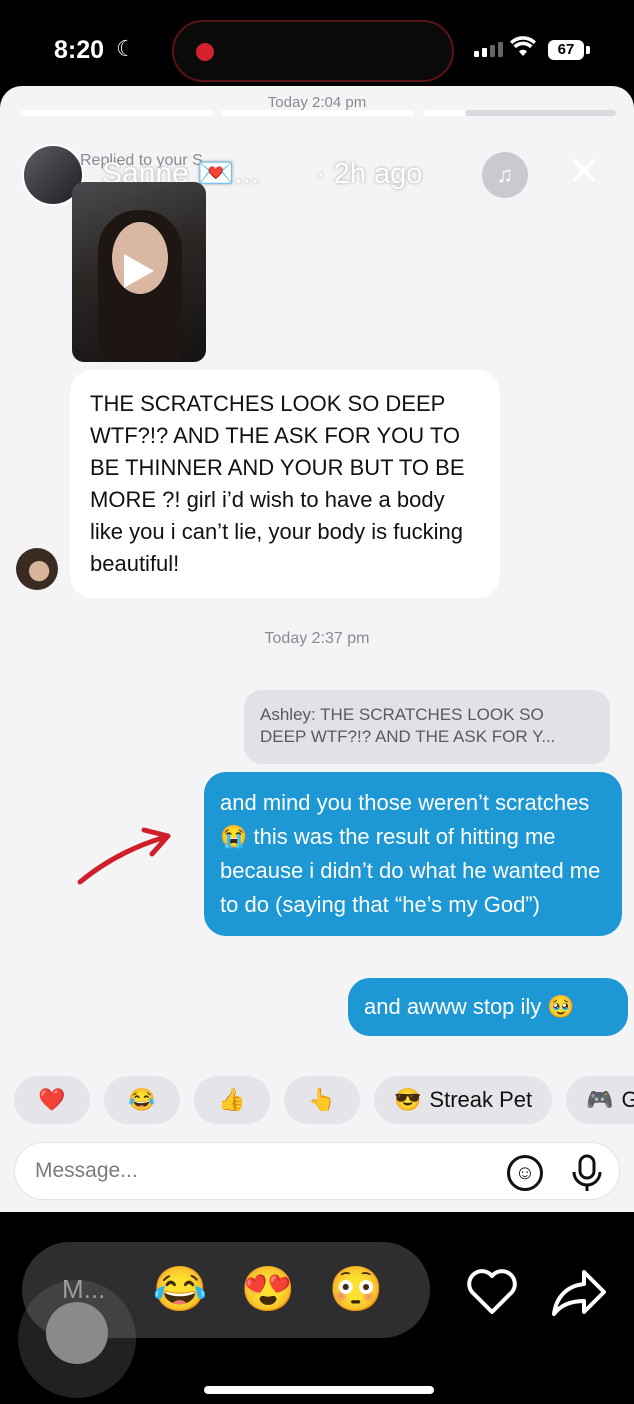 The height and width of the screenshot is (1404, 634). Describe the element at coordinates (584, 172) in the screenshot. I see `close-icon: ✕` at that location.